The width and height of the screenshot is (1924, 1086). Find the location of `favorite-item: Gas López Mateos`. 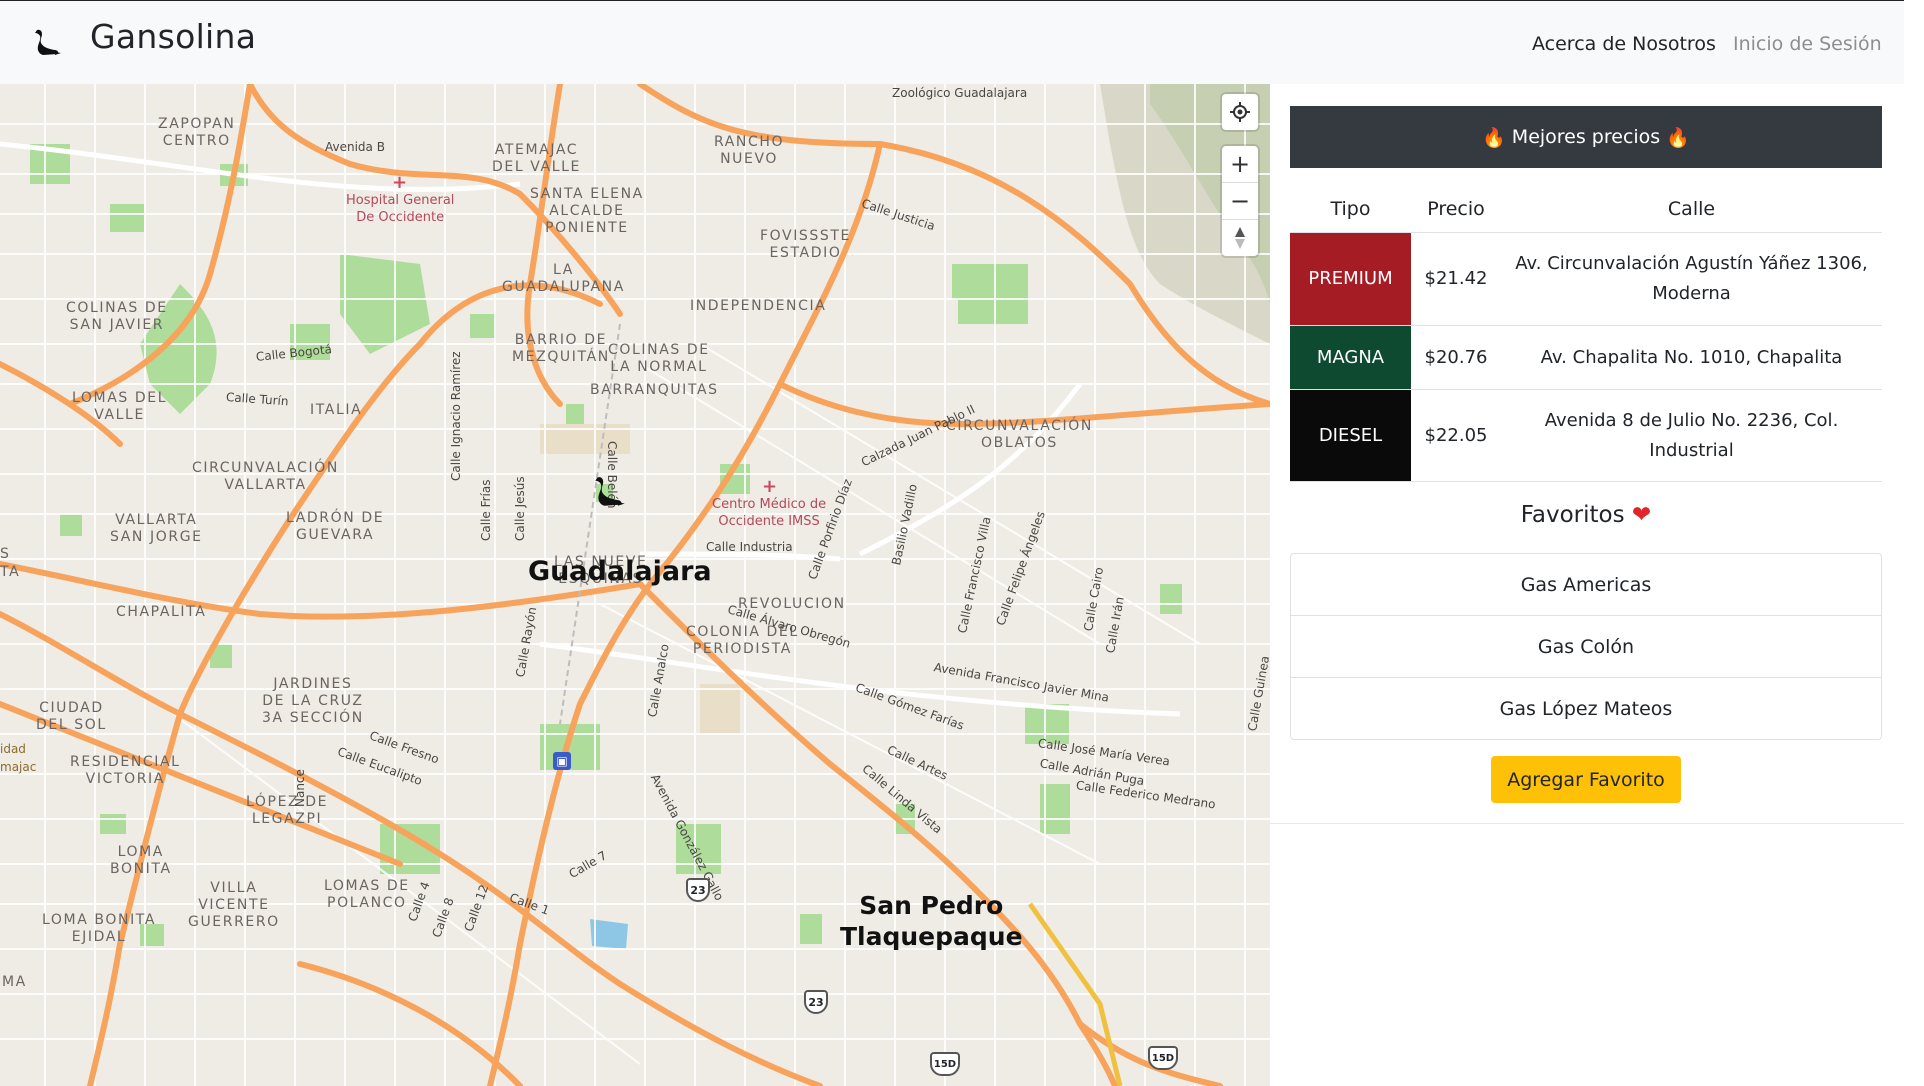

favorite-item: Gas López Mateos is located at coordinates (1586, 708).